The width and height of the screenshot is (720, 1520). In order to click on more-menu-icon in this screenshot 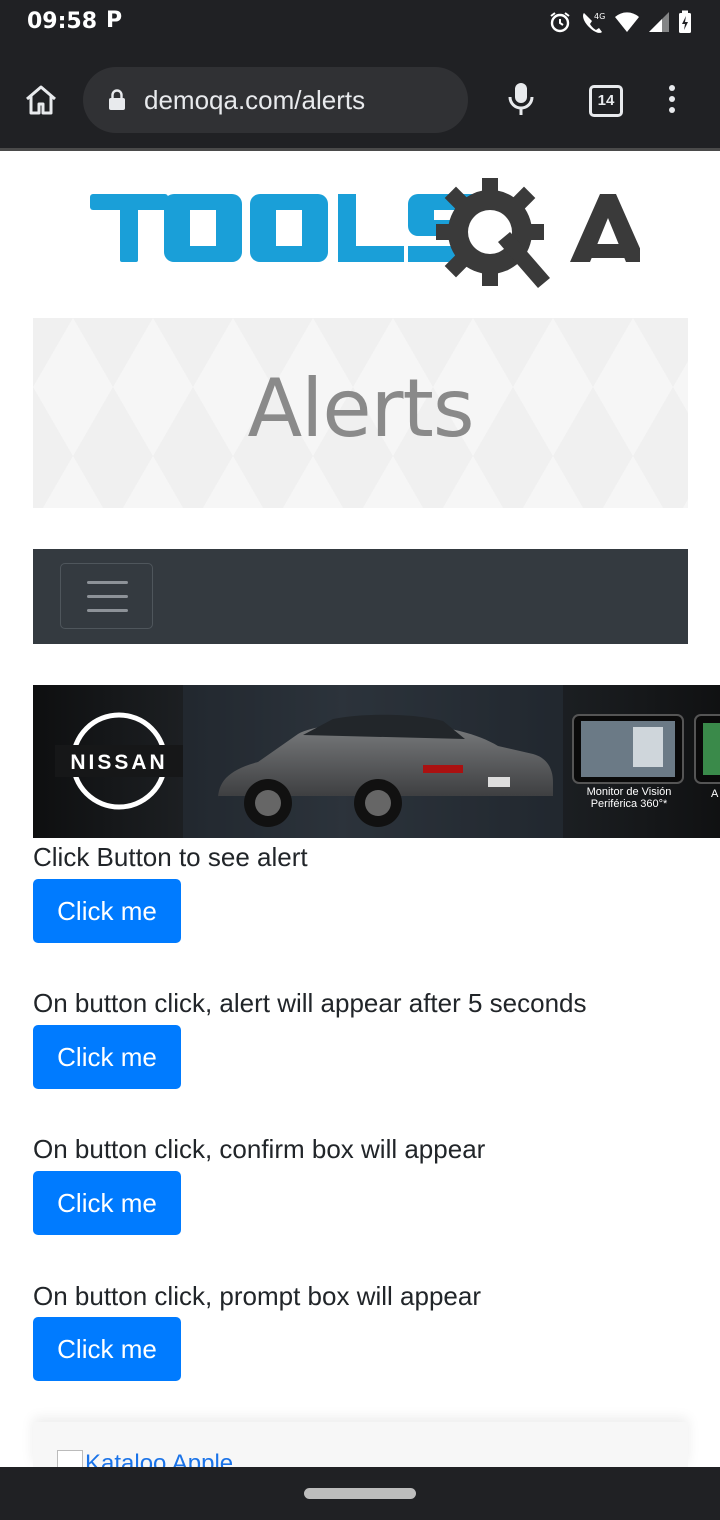, I will do `click(672, 101)`.